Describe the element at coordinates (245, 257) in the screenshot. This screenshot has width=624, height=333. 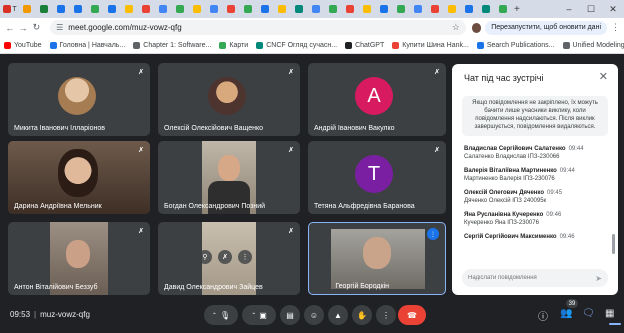
I see `more-options-icon: ⋮` at that location.